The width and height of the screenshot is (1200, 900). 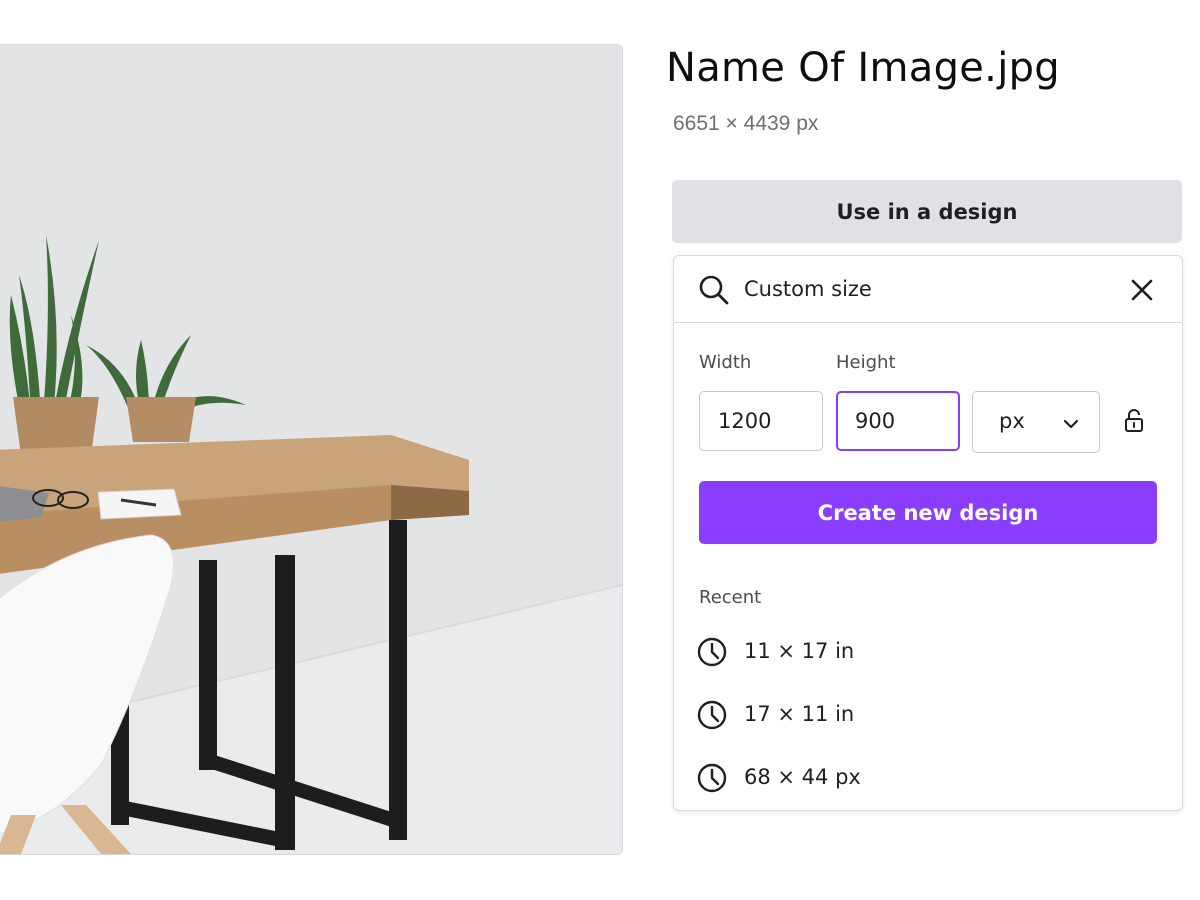 I want to click on unlock-icon, so click(x=1134, y=421).